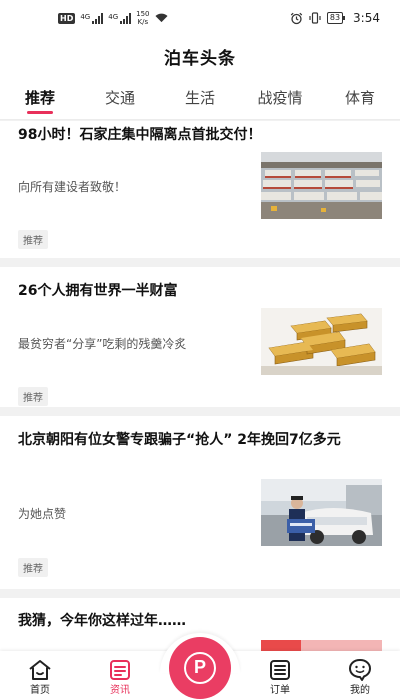 This screenshot has width=400, height=700. Describe the element at coordinates (40, 690) in the screenshot. I see `nav-home-label: 首页` at that location.